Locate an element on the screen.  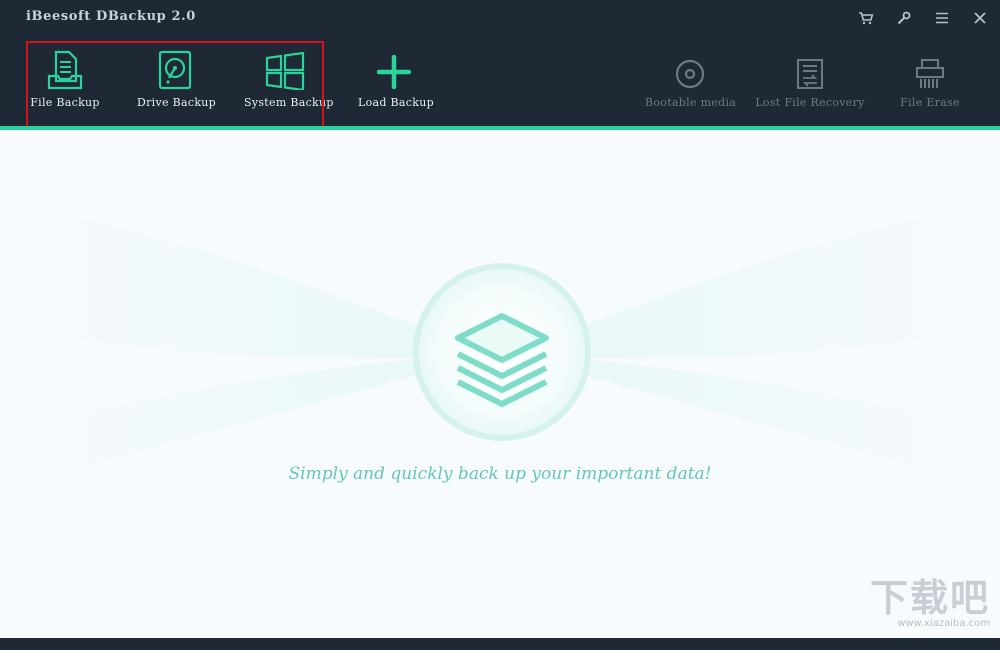
system-backup-button: System Backup is located at coordinates (289, 77).